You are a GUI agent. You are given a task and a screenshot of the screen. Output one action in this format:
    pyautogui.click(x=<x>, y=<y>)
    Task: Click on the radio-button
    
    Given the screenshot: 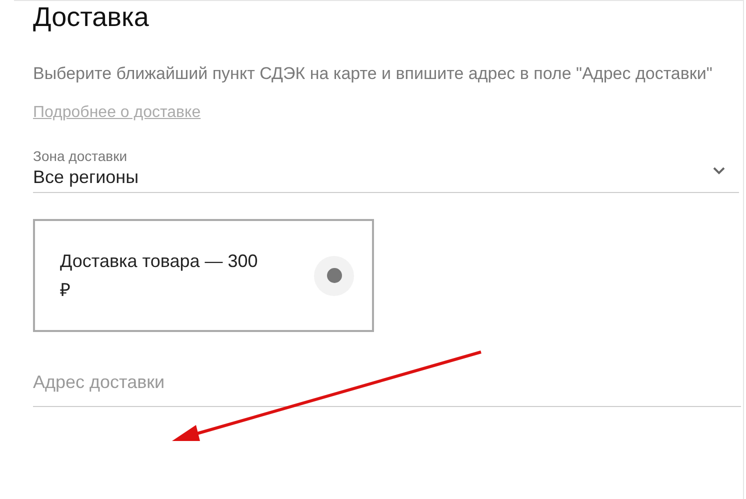 What is the action you would take?
    pyautogui.click(x=334, y=276)
    